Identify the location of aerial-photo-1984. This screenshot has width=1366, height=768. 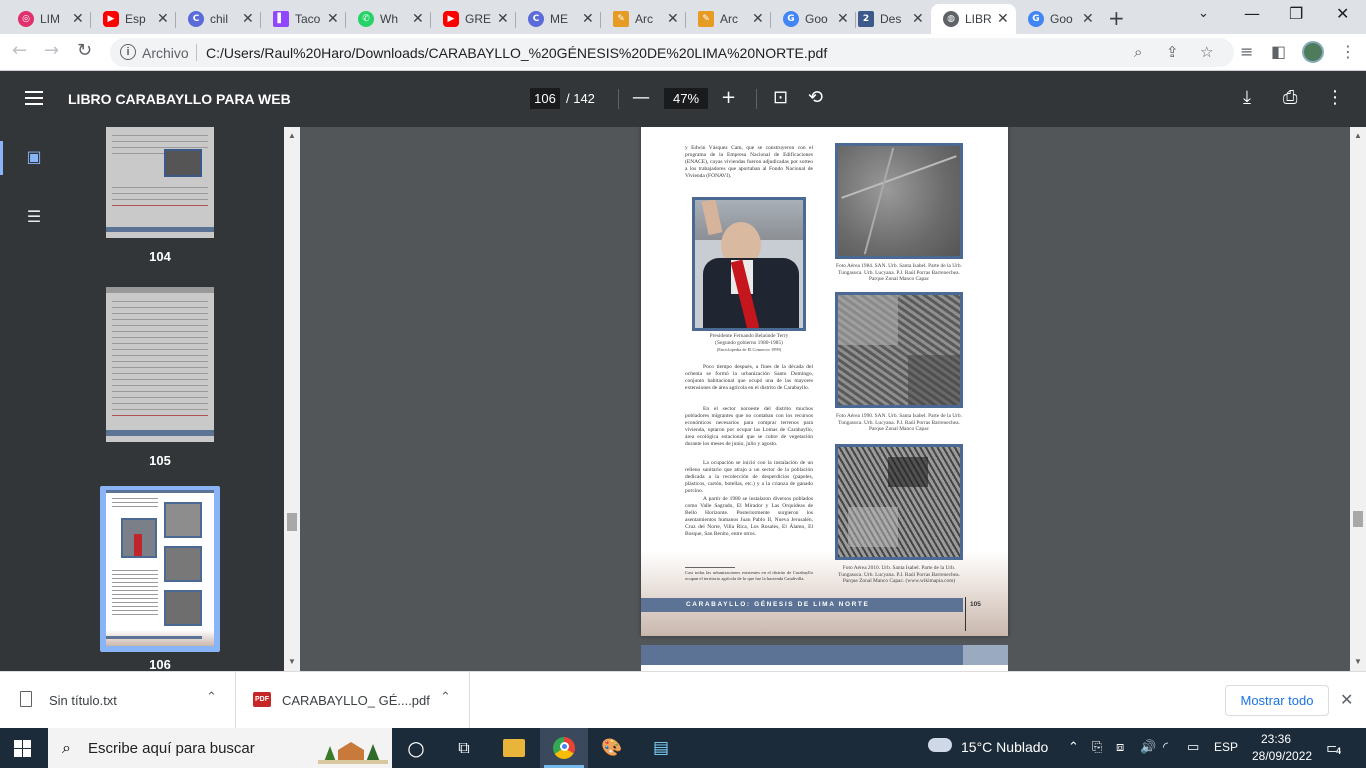
(899, 201).